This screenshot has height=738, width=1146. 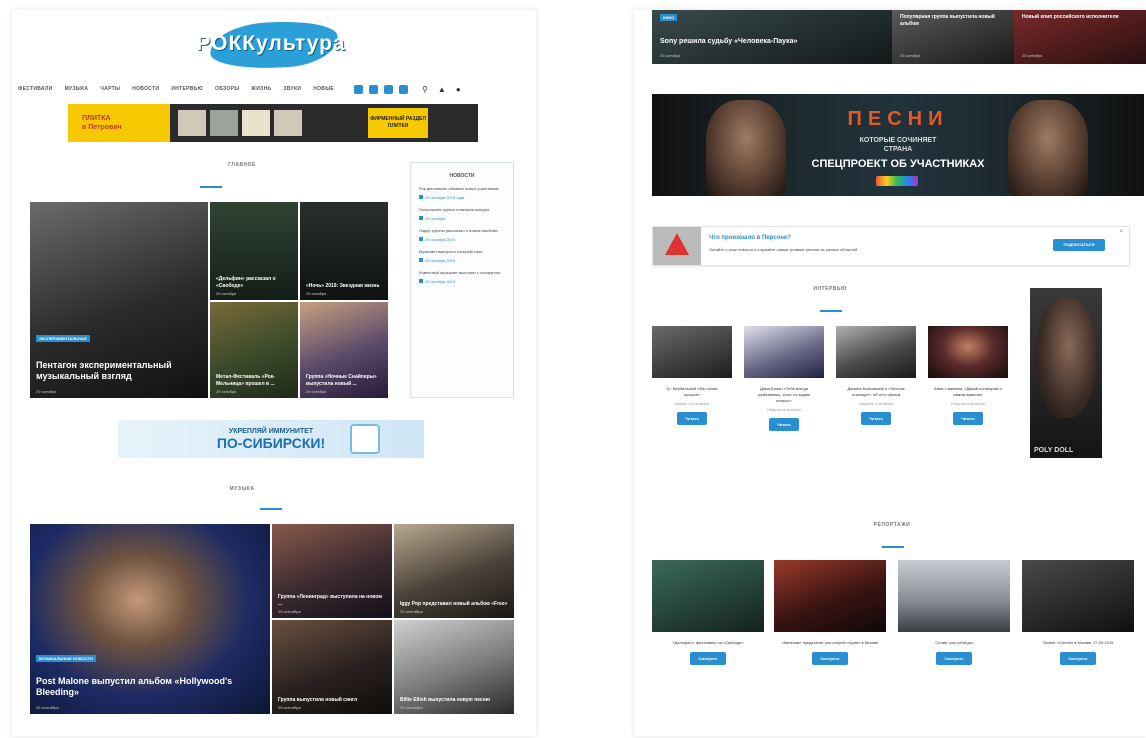 What do you see at coordinates (292, 89) in the screenshot?
I see `nav-item: ЗВУКИ` at bounding box center [292, 89].